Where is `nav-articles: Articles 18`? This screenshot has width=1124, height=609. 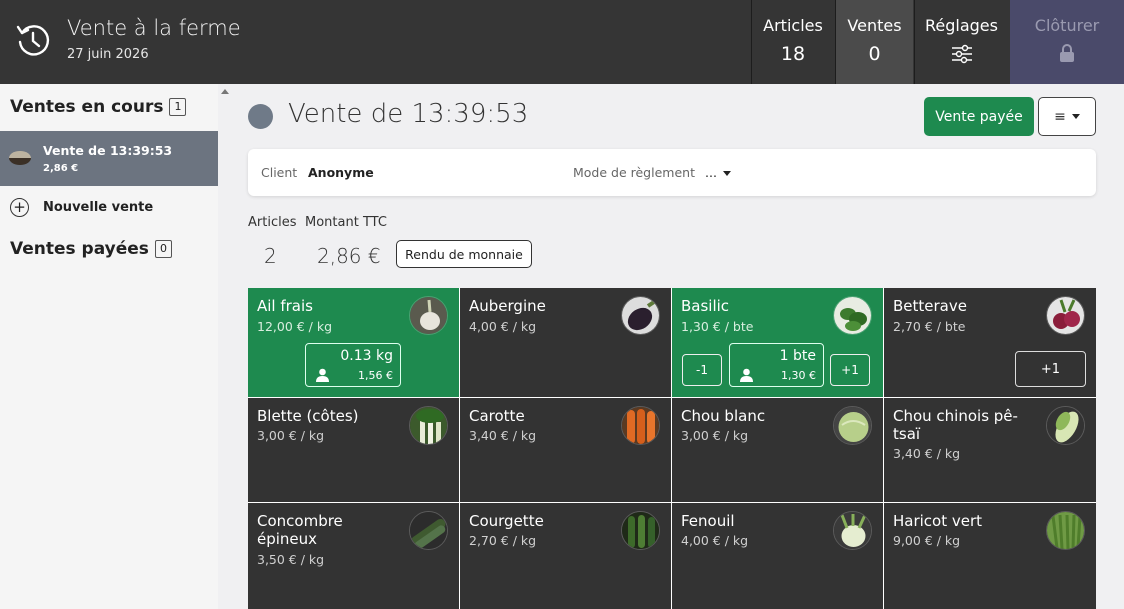
nav-articles: Articles 18 is located at coordinates (792, 42).